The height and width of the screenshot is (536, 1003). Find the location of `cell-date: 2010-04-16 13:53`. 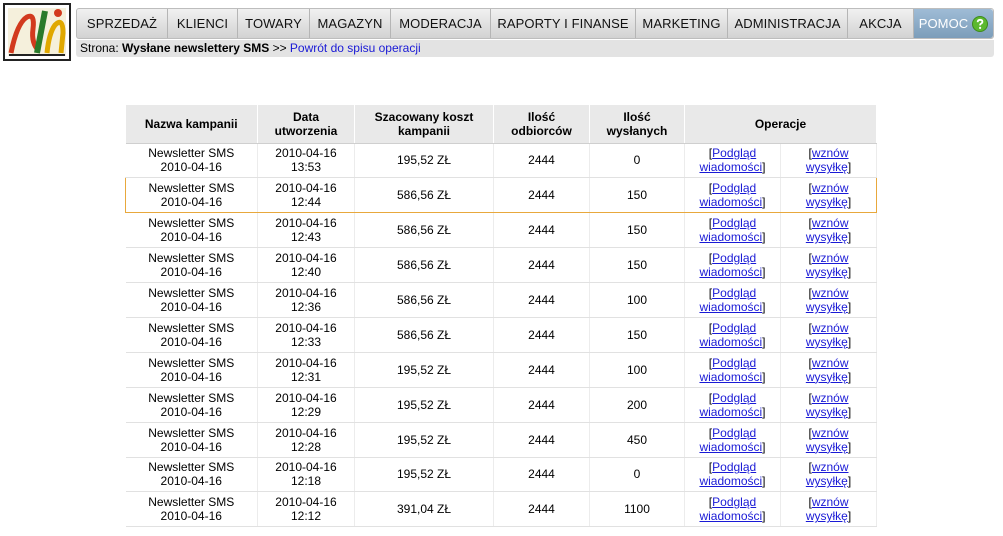

cell-date: 2010-04-16 13:53 is located at coordinates (306, 161).